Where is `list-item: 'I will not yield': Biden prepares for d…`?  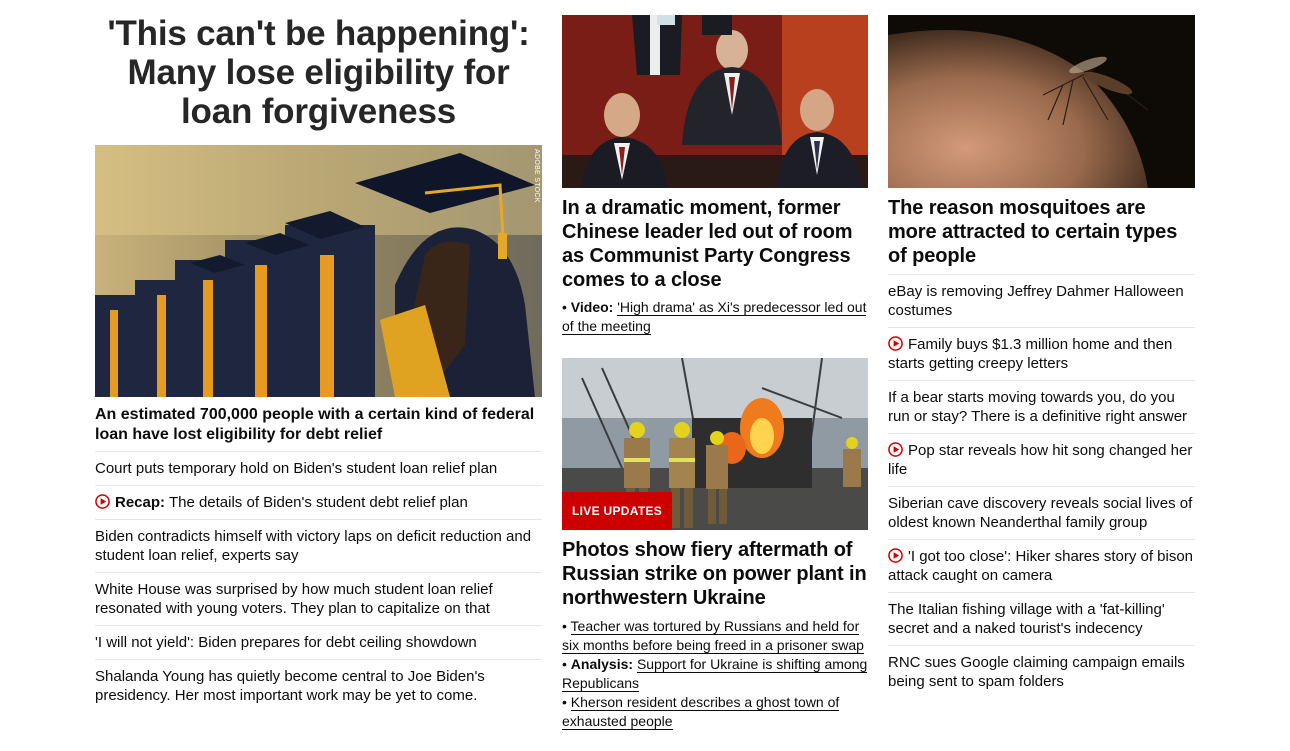 list-item: 'I will not yield': Biden prepares for d… is located at coordinates (318, 643).